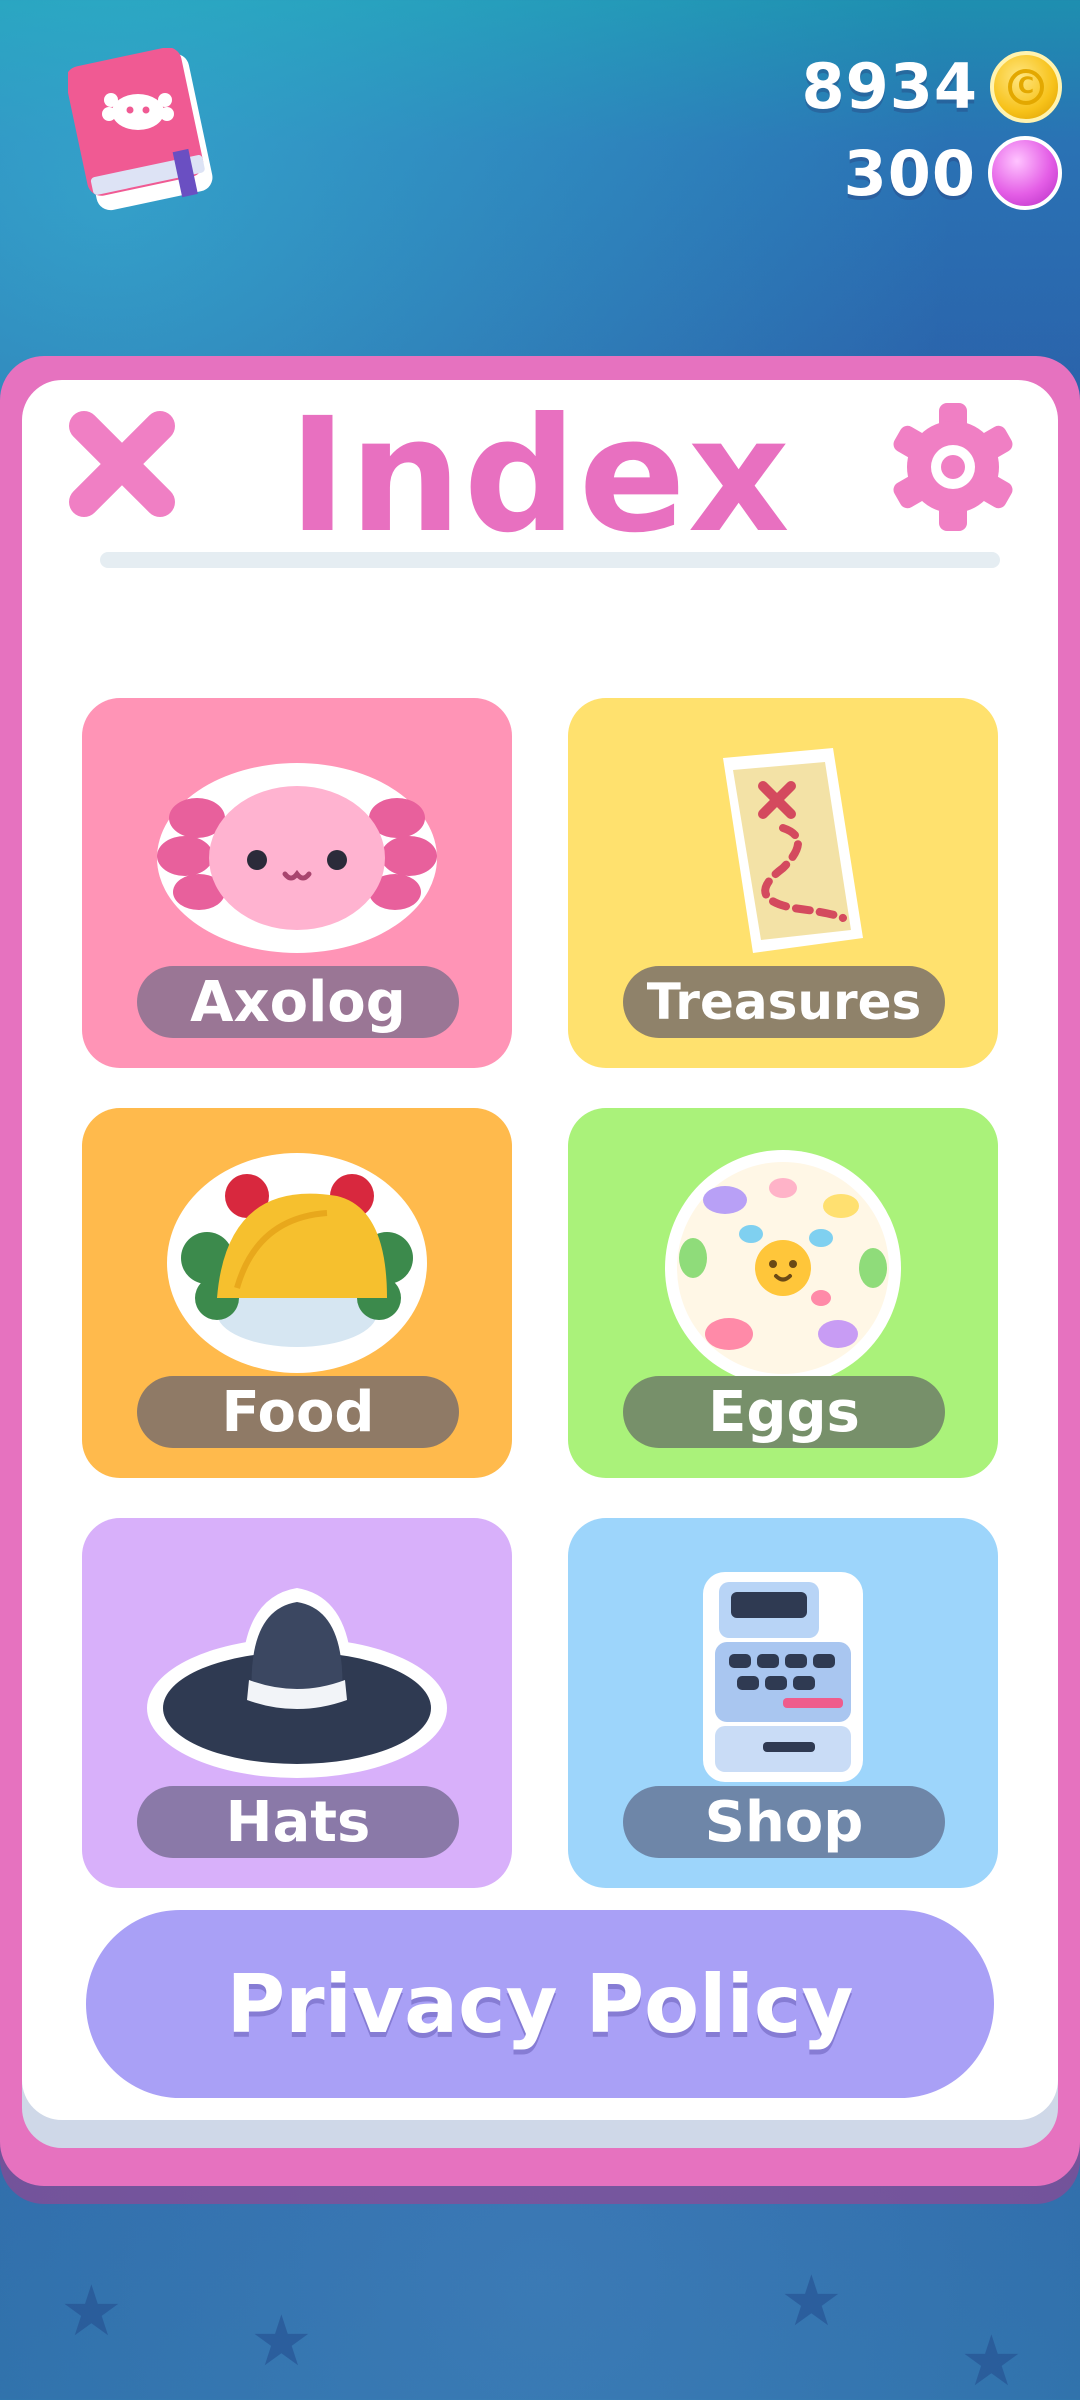 This screenshot has width=1080, height=2400. I want to click on card-eggs: Eggs, so click(783, 1293).